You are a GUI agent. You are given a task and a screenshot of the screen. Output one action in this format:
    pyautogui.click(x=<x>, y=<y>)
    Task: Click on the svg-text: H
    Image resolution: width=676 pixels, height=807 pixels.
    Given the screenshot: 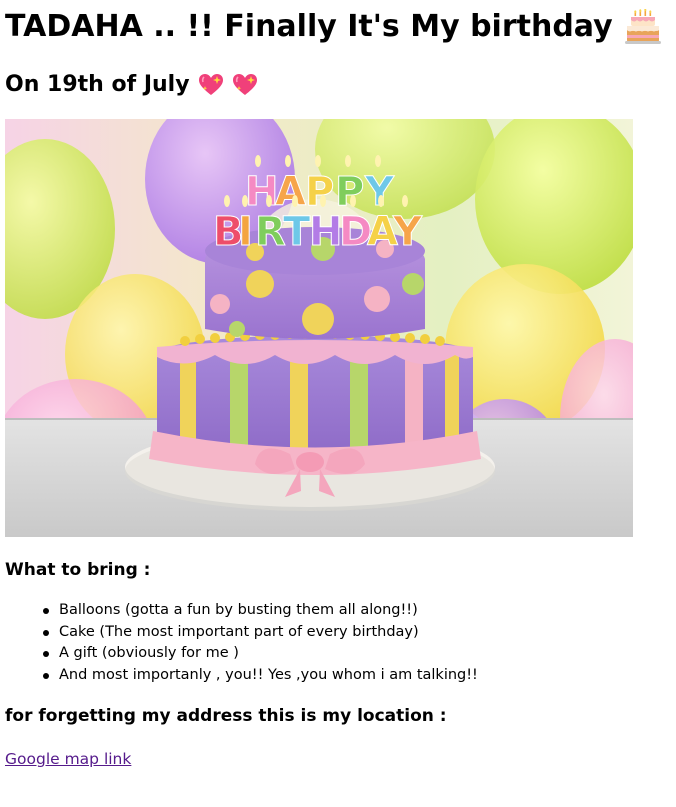 What is the action you would take?
    pyautogui.click(x=325, y=232)
    